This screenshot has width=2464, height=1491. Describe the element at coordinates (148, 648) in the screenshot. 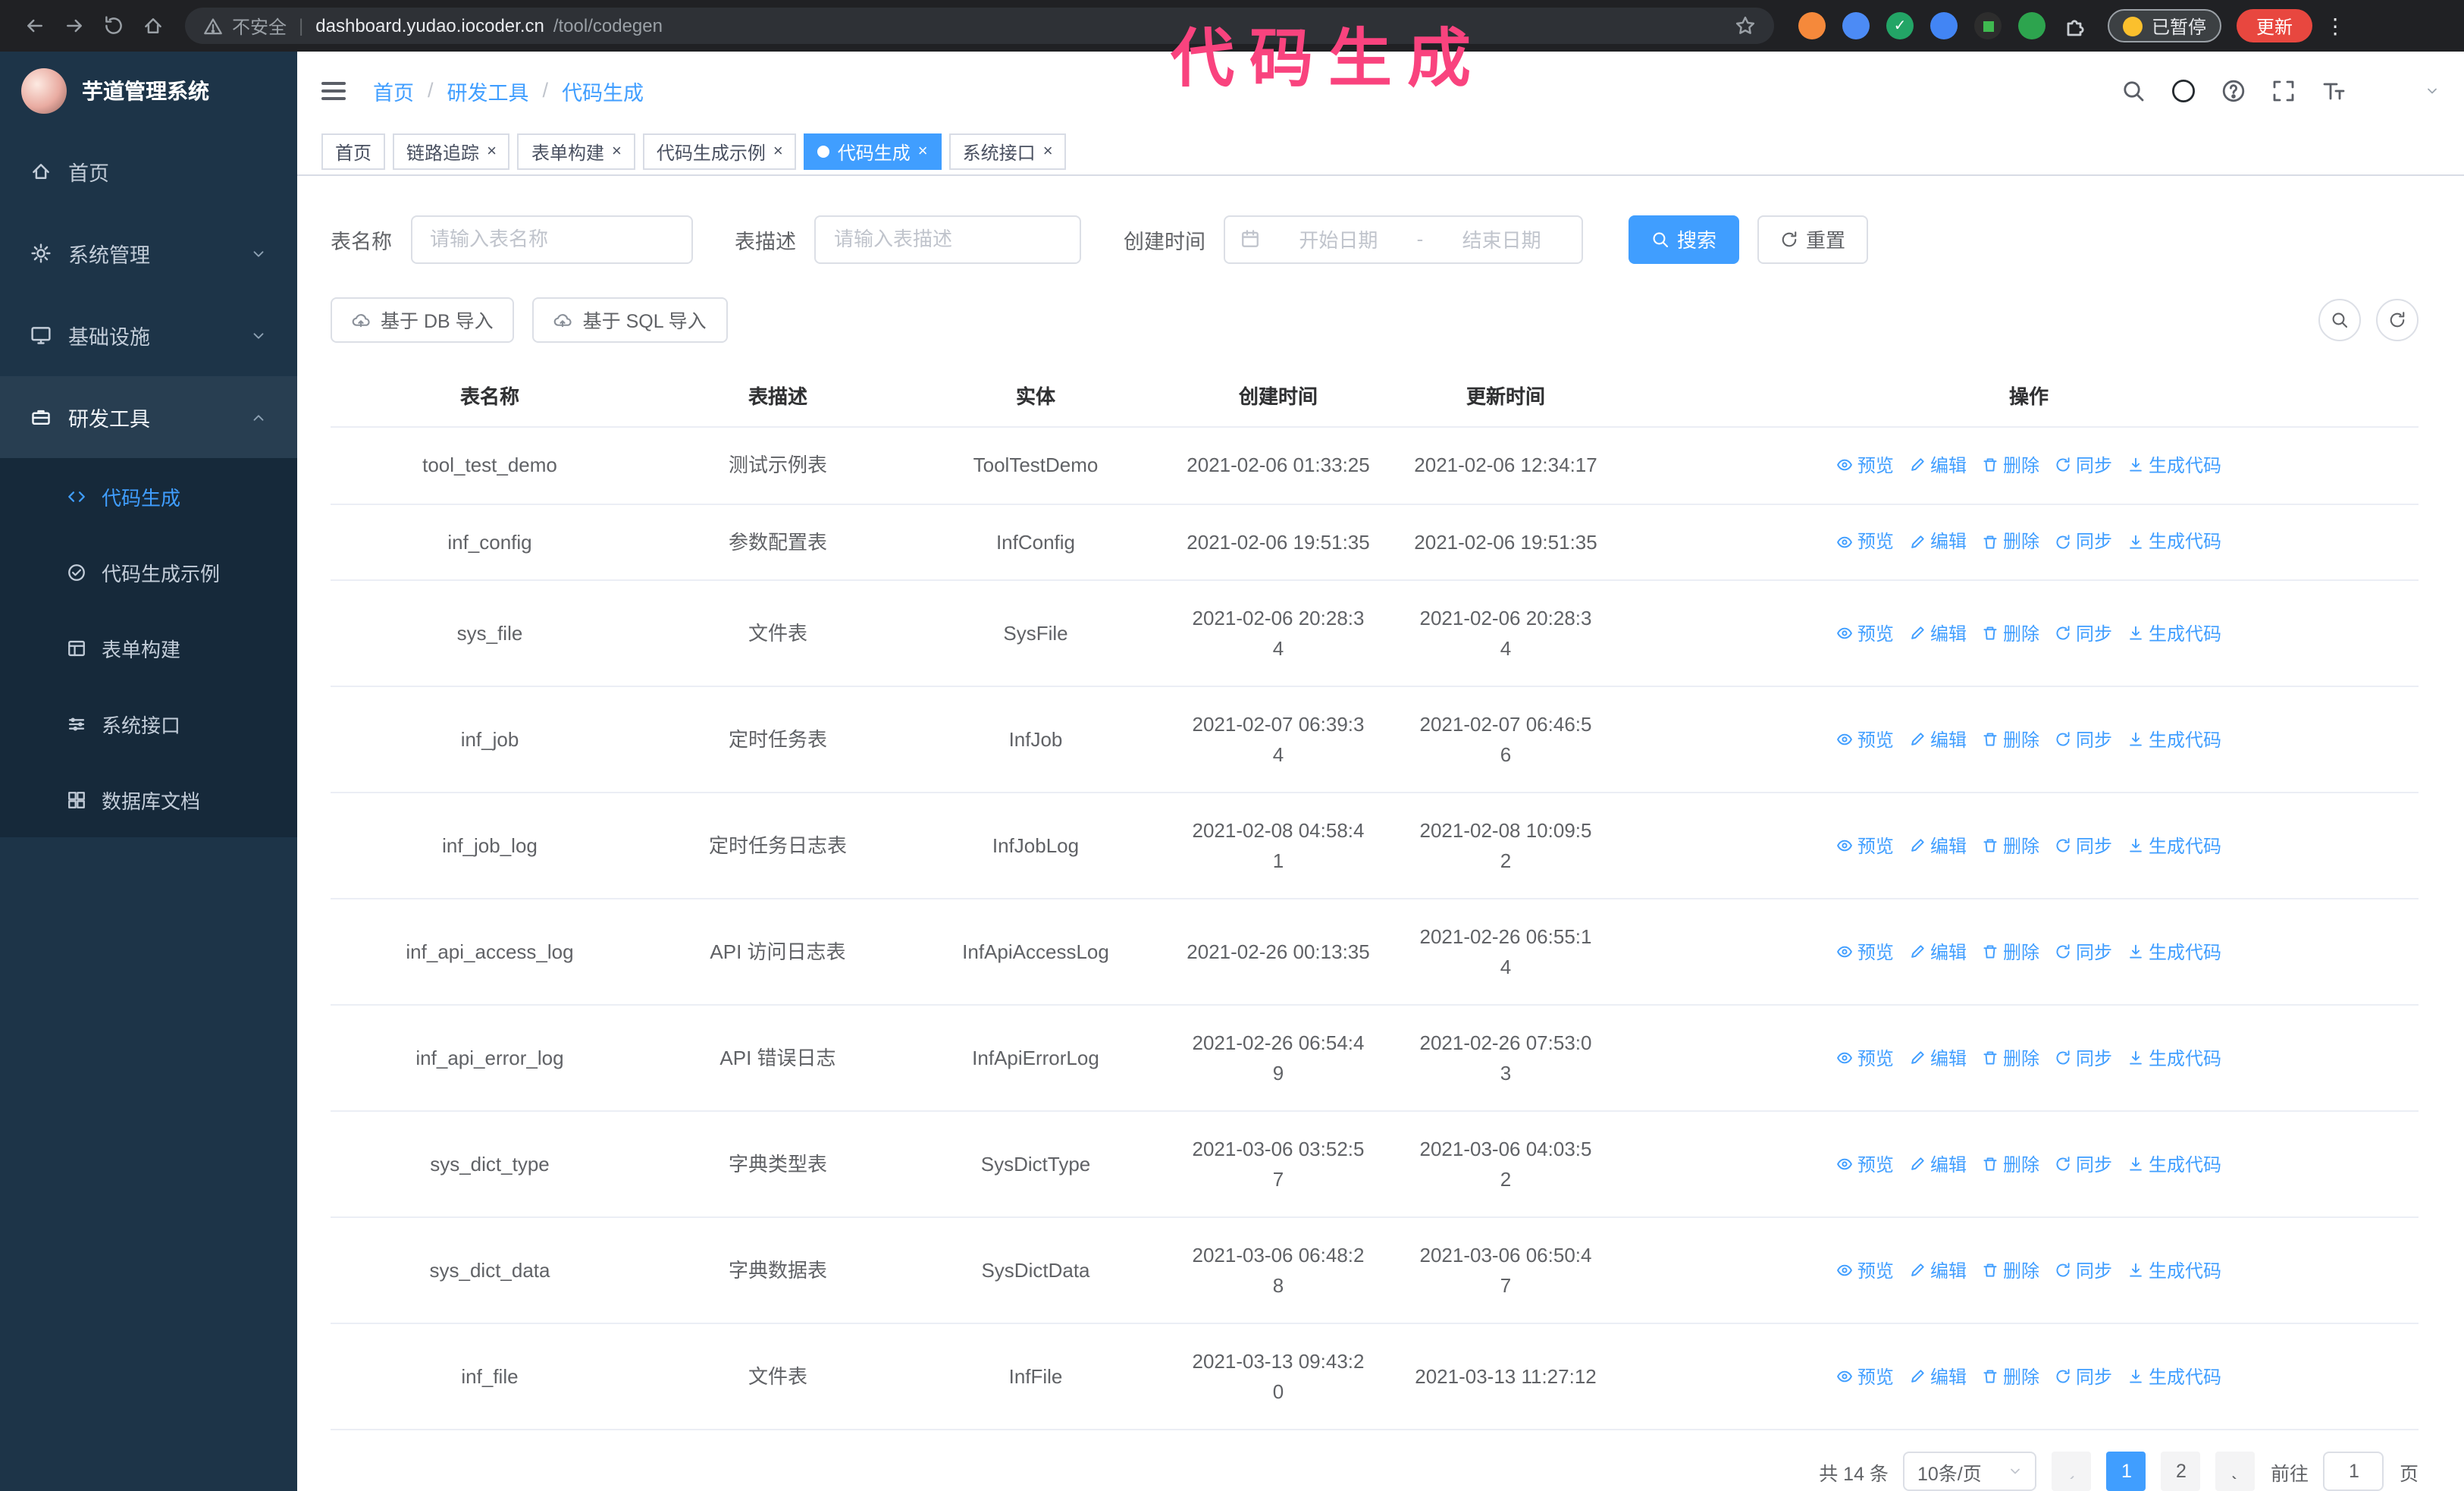

I see `sidebar-item-form-builder: 表单构建` at that location.